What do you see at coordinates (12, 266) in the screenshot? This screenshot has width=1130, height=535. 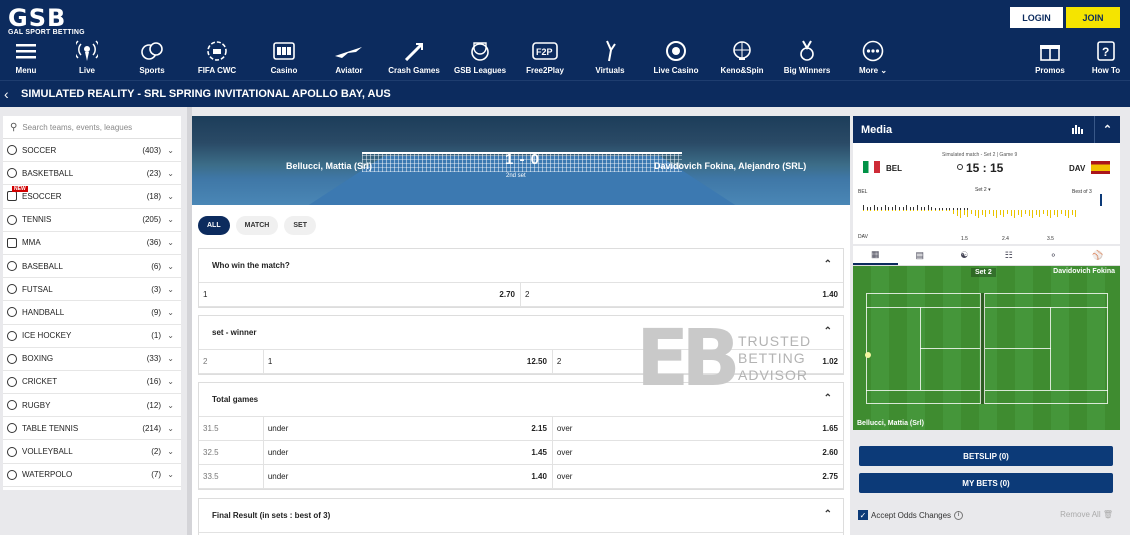 I see `baseball-icon` at bounding box center [12, 266].